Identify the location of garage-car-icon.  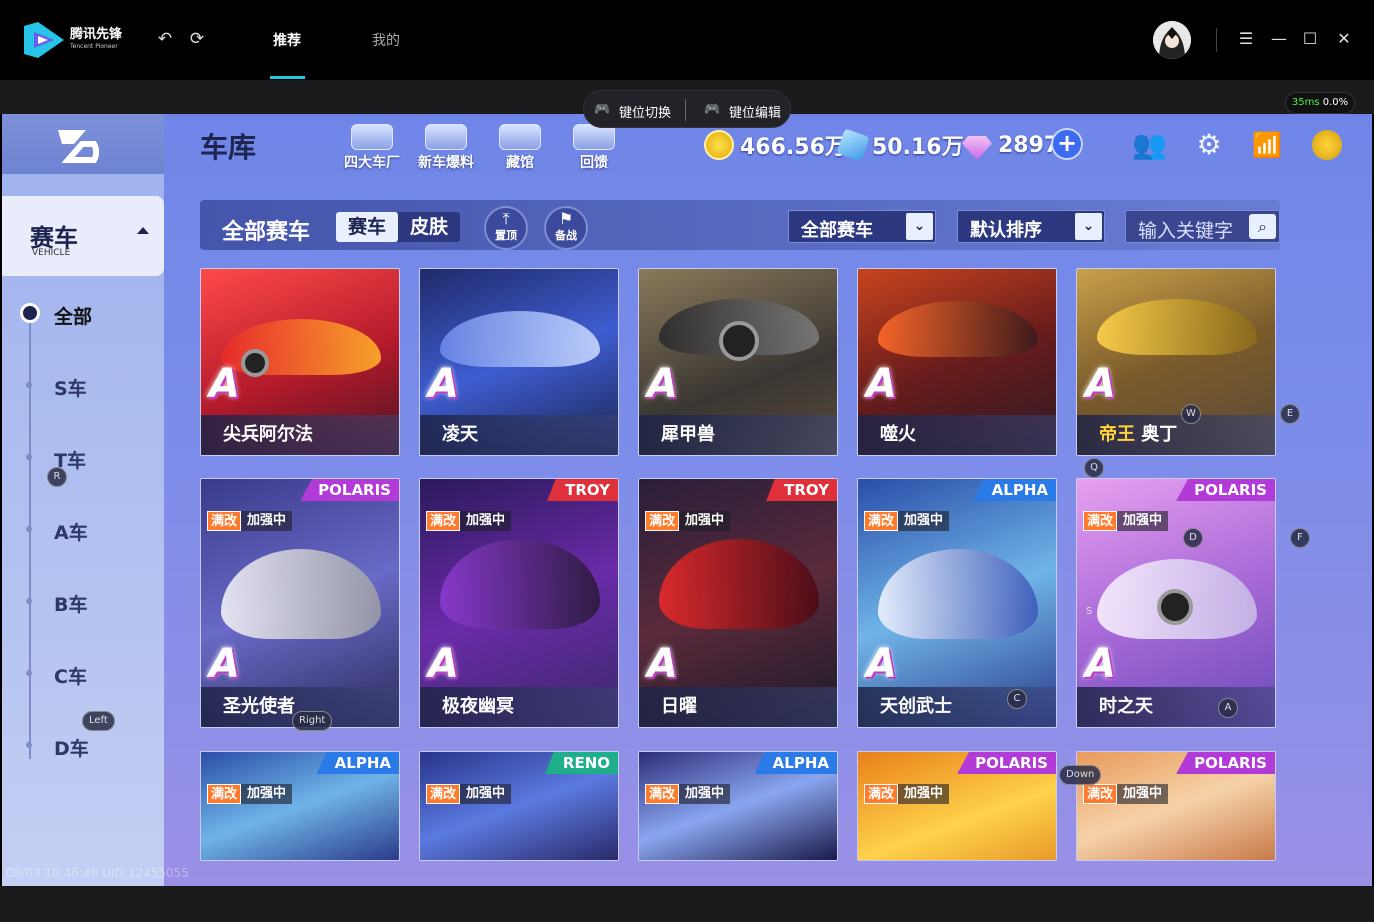
(520, 137).